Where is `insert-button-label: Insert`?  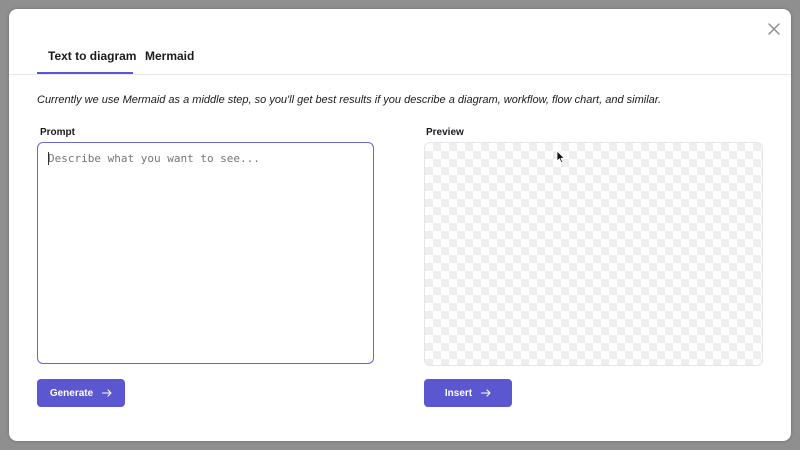 insert-button-label: Insert is located at coordinates (458, 393).